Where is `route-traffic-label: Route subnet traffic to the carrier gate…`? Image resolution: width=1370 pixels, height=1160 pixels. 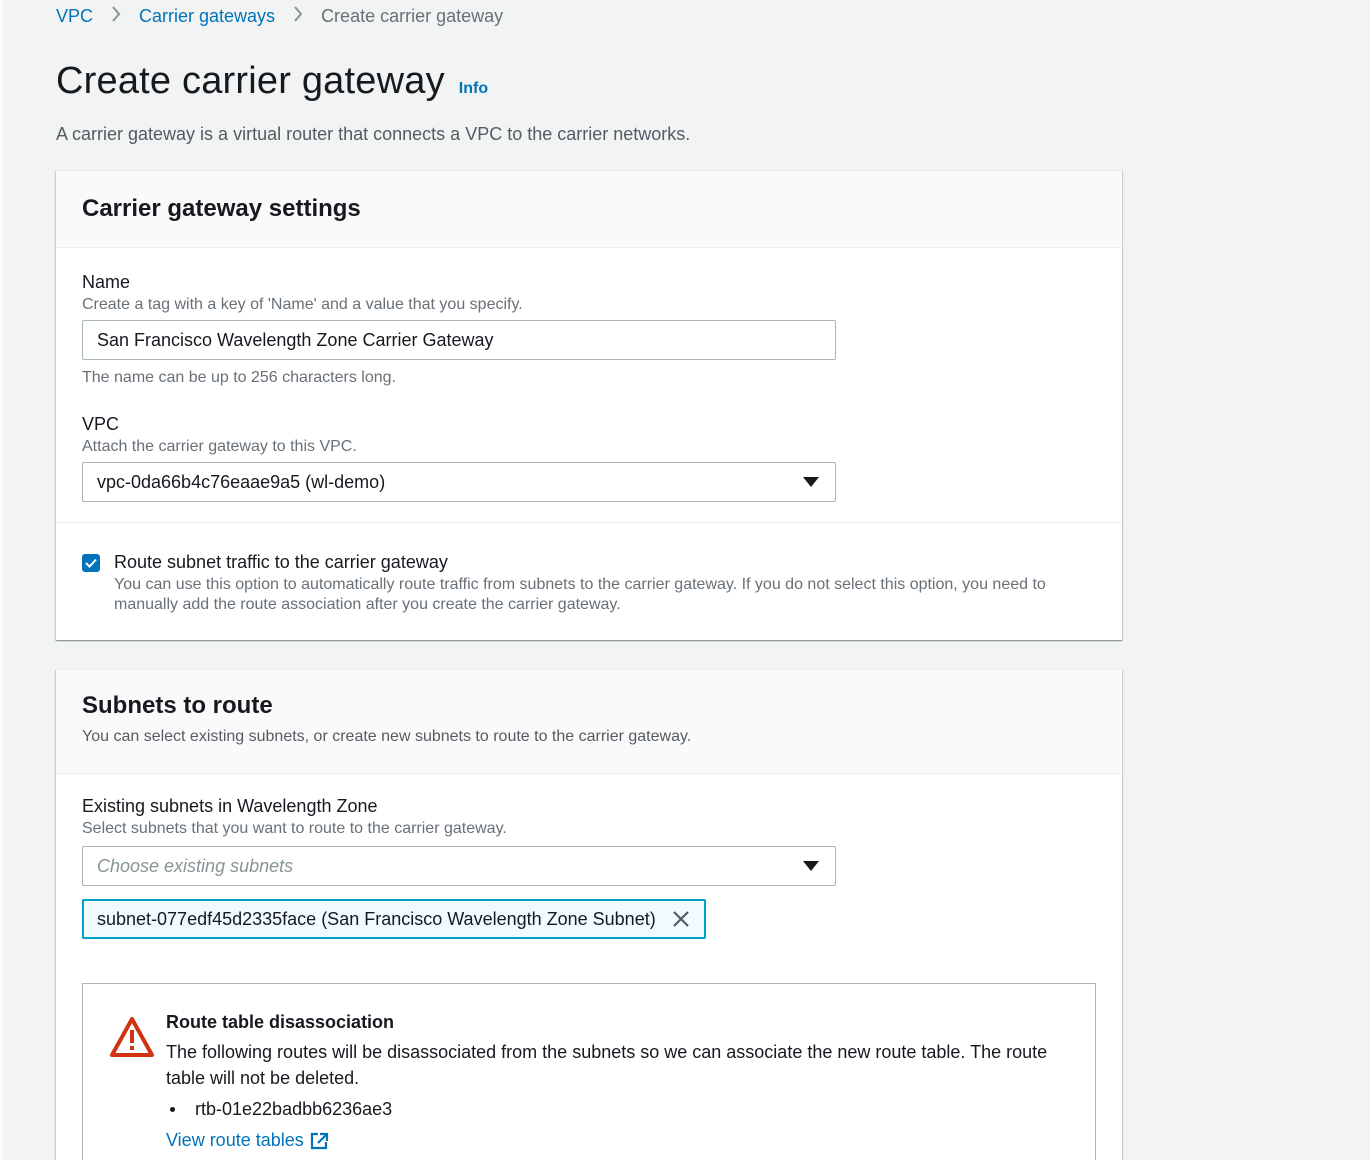 route-traffic-label: Route subnet traffic to the carrier gate… is located at coordinates (281, 562).